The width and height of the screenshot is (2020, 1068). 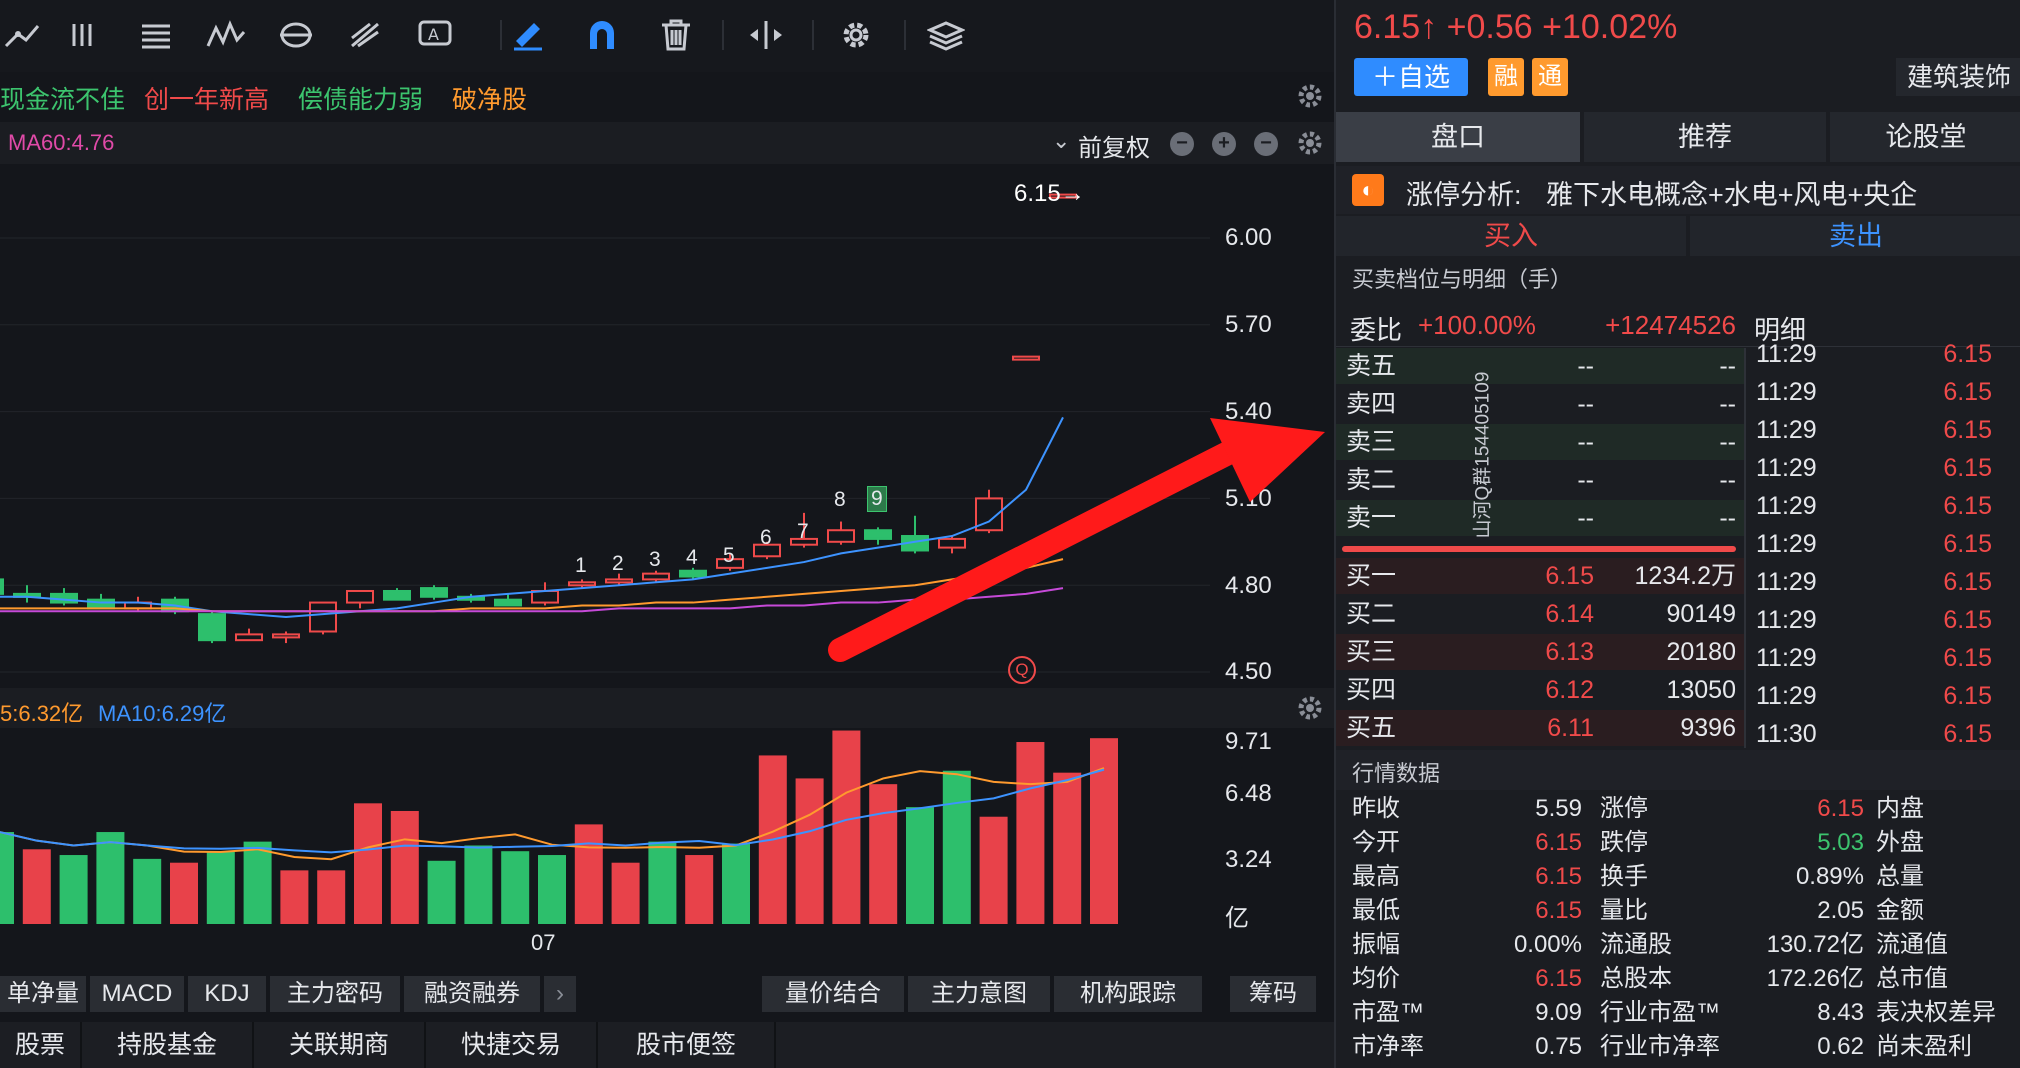 What do you see at coordinates (1585, 366) in the screenshot?
I see `order-level-price: --` at bounding box center [1585, 366].